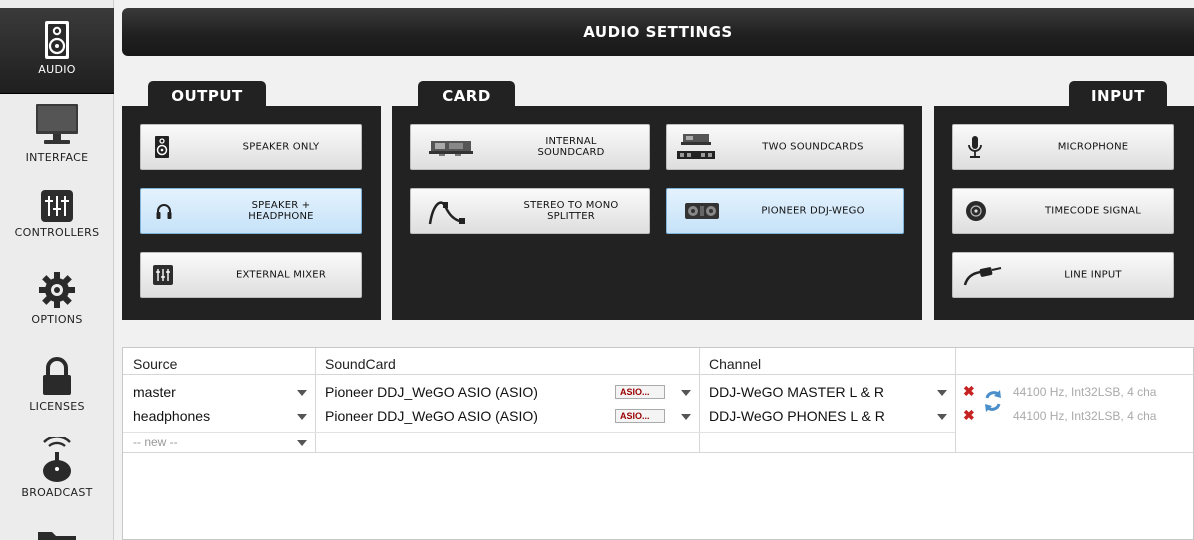  I want to click on button-label: EXTERNAL MIXER, so click(281, 275).